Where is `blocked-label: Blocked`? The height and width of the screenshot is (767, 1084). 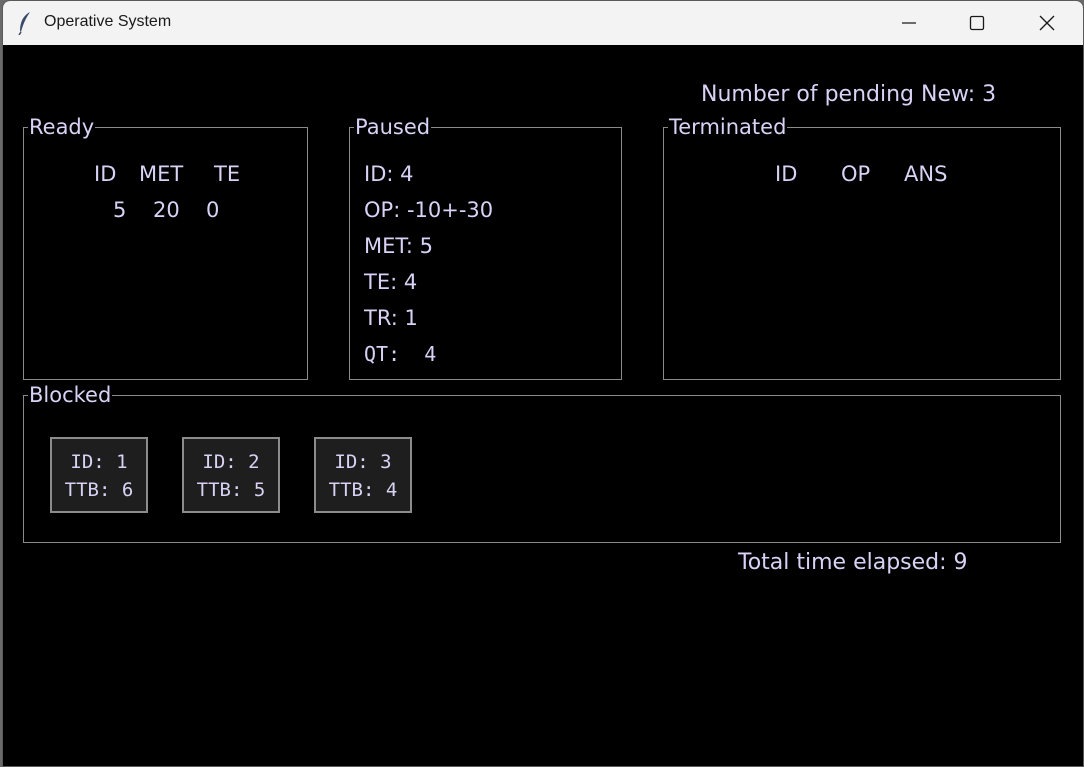
blocked-label: Blocked is located at coordinates (70, 395).